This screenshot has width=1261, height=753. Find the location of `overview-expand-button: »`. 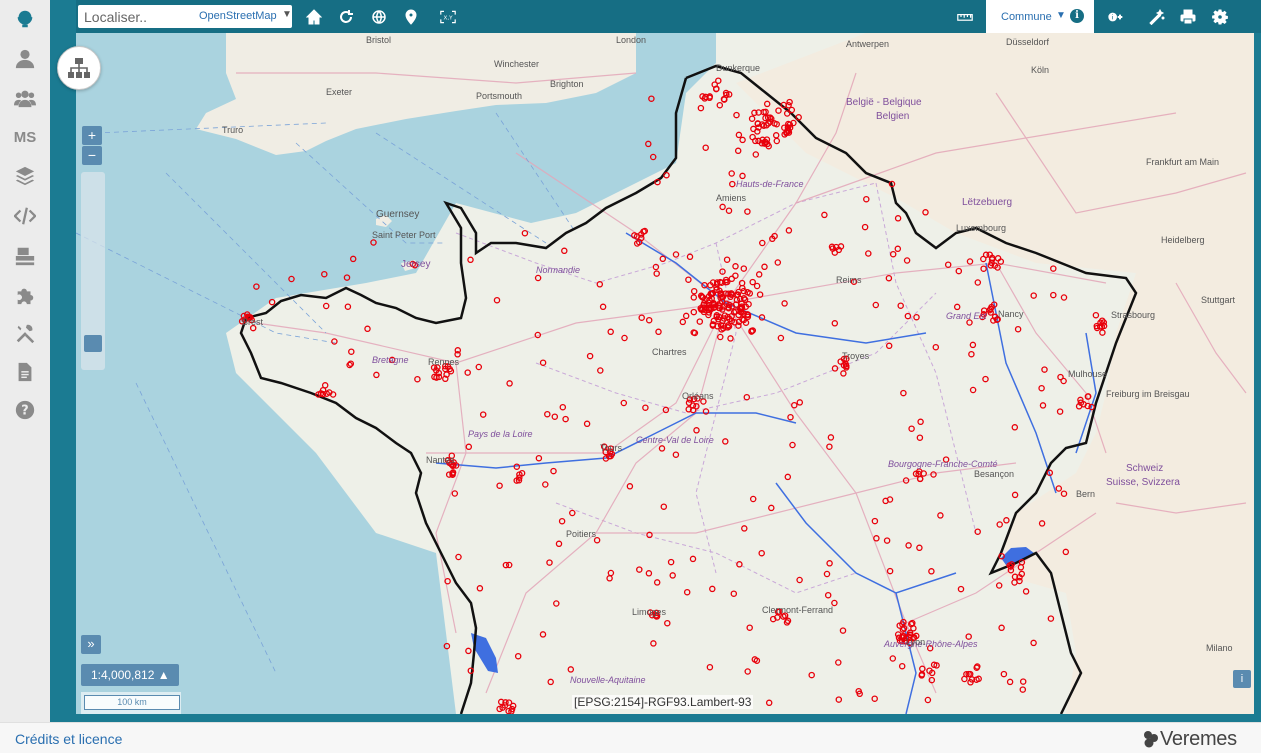

overview-expand-button: » is located at coordinates (91, 644).